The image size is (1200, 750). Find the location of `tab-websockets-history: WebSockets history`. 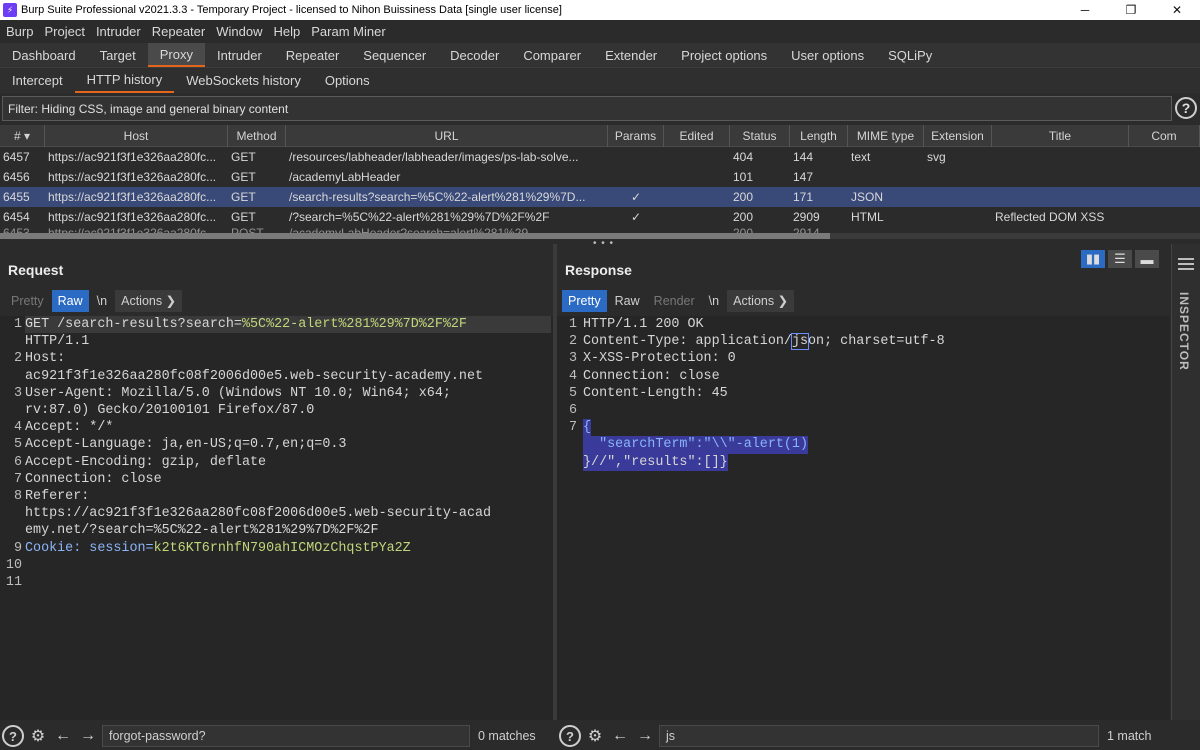

tab-websockets-history: WebSockets history is located at coordinates (243, 80).